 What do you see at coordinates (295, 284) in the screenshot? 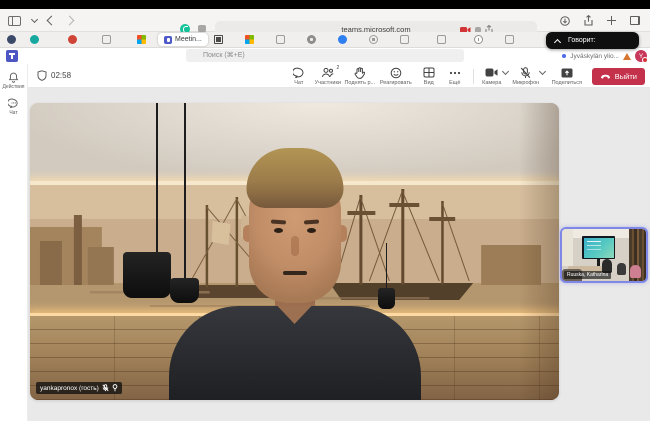
I see `person-beard` at bounding box center [295, 284].